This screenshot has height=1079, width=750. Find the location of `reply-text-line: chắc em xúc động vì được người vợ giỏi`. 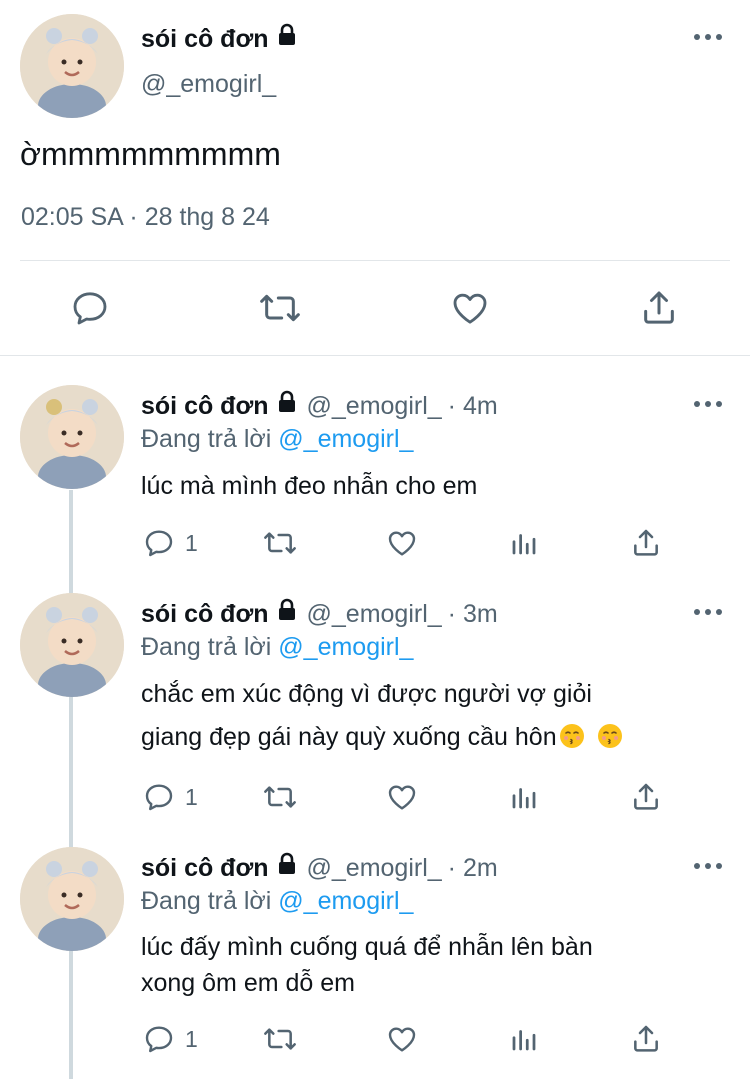

reply-text-line: chắc em xúc động vì được người vợ giỏi is located at coordinates (366, 694).